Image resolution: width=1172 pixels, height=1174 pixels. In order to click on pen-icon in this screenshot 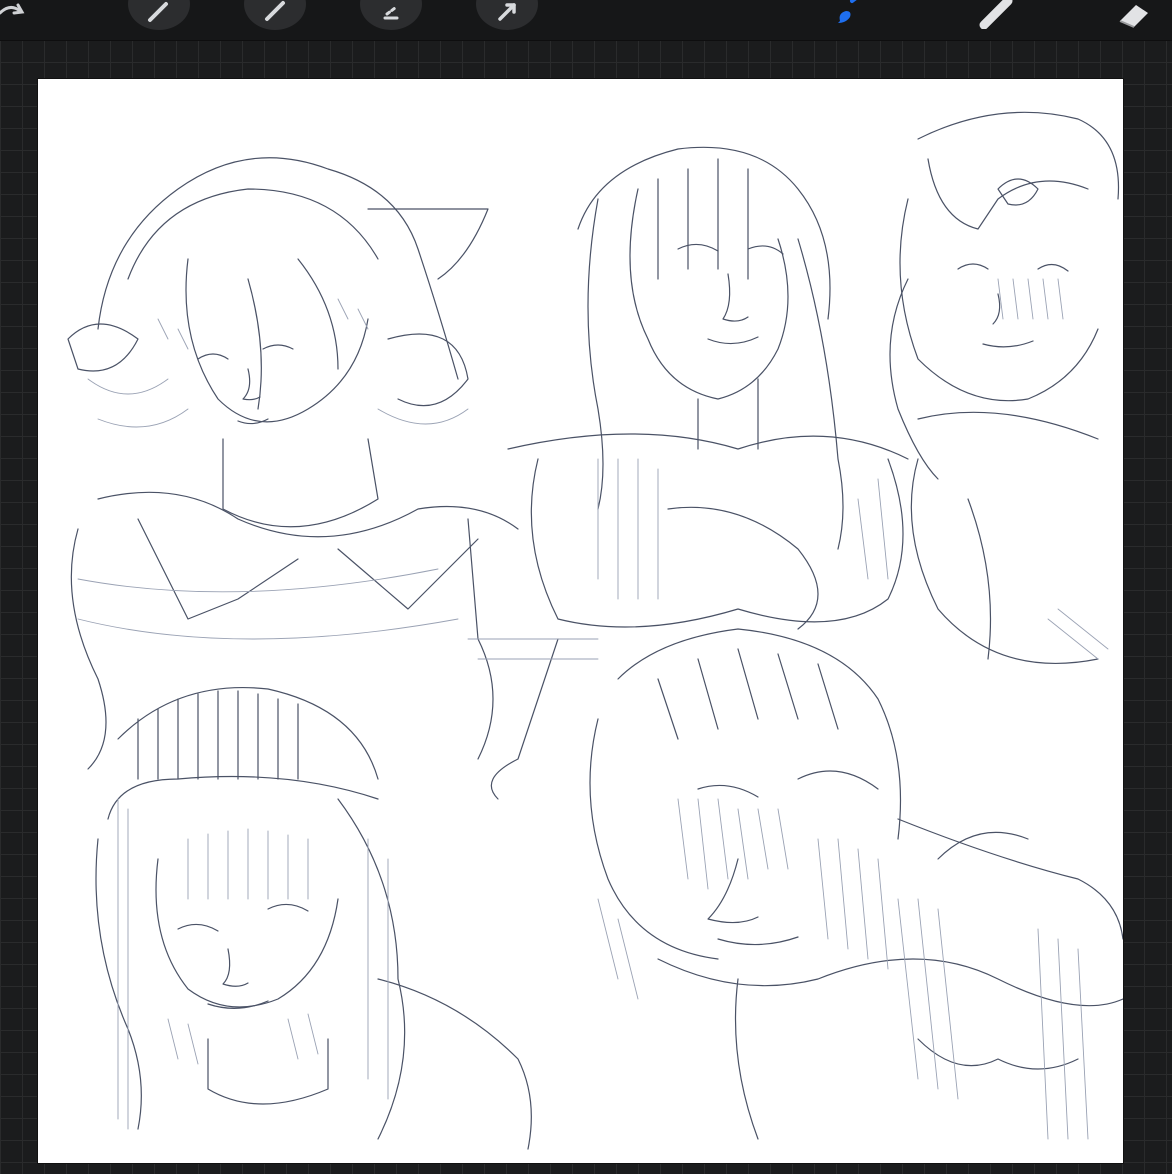, I will do `click(275, 15)`.